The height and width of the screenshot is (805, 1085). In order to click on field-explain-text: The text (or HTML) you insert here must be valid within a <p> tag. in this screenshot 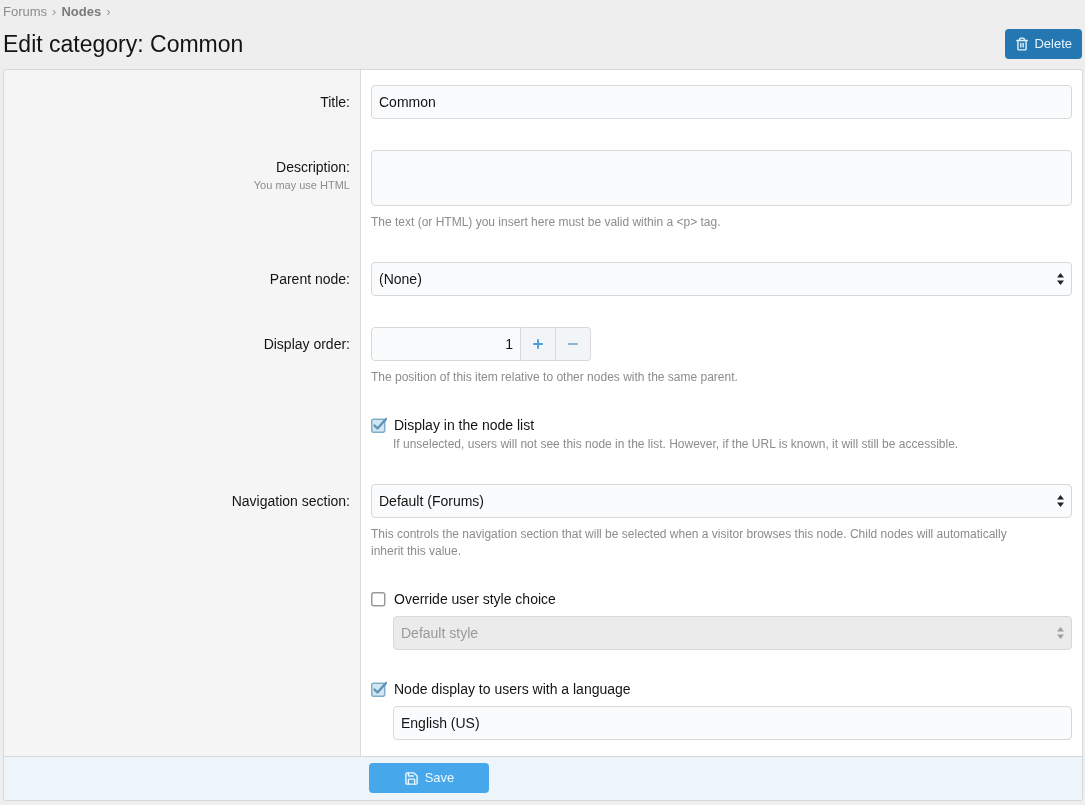, I will do `click(546, 222)`.